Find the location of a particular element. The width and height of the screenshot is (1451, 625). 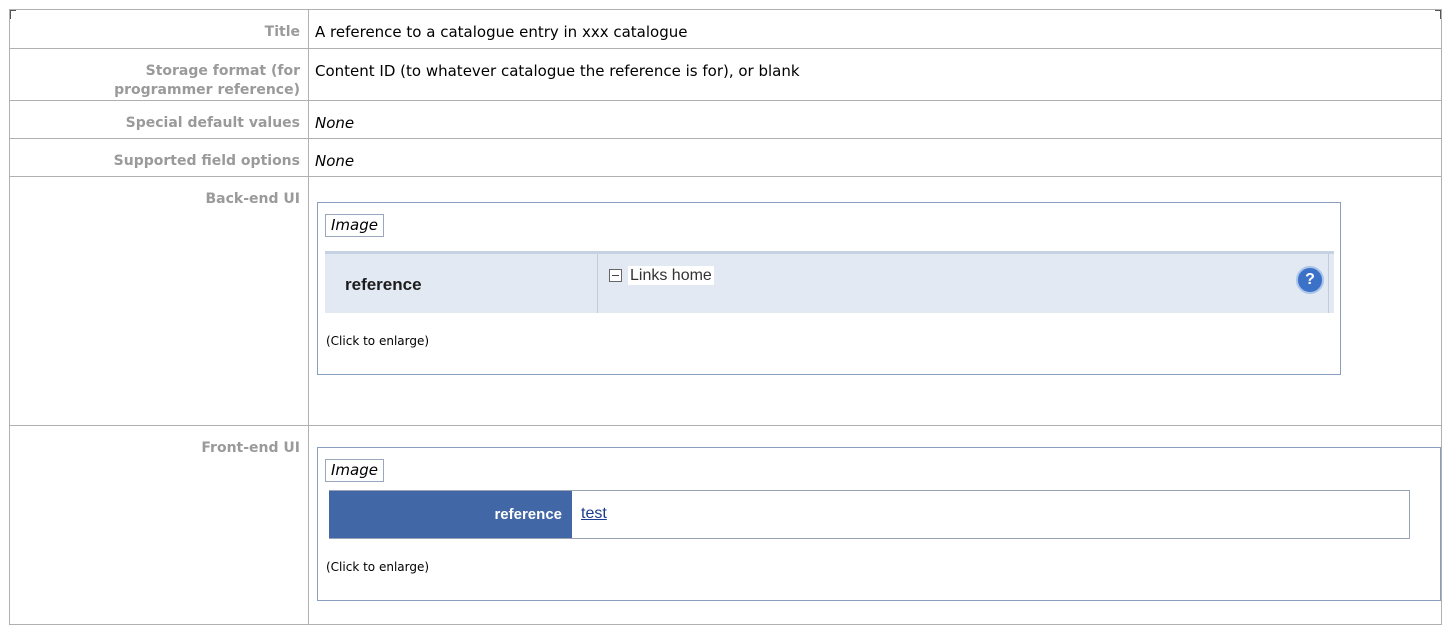

special-defaults-label: Special default values is located at coordinates (159, 119).